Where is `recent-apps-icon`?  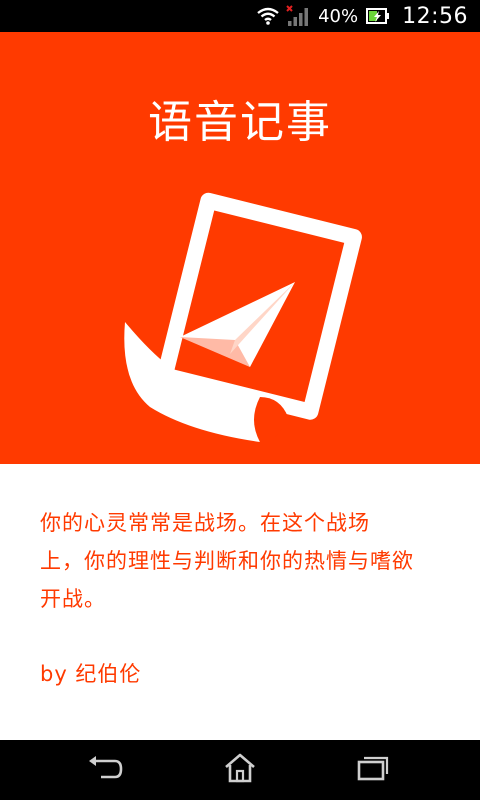 recent-apps-icon is located at coordinates (373, 770).